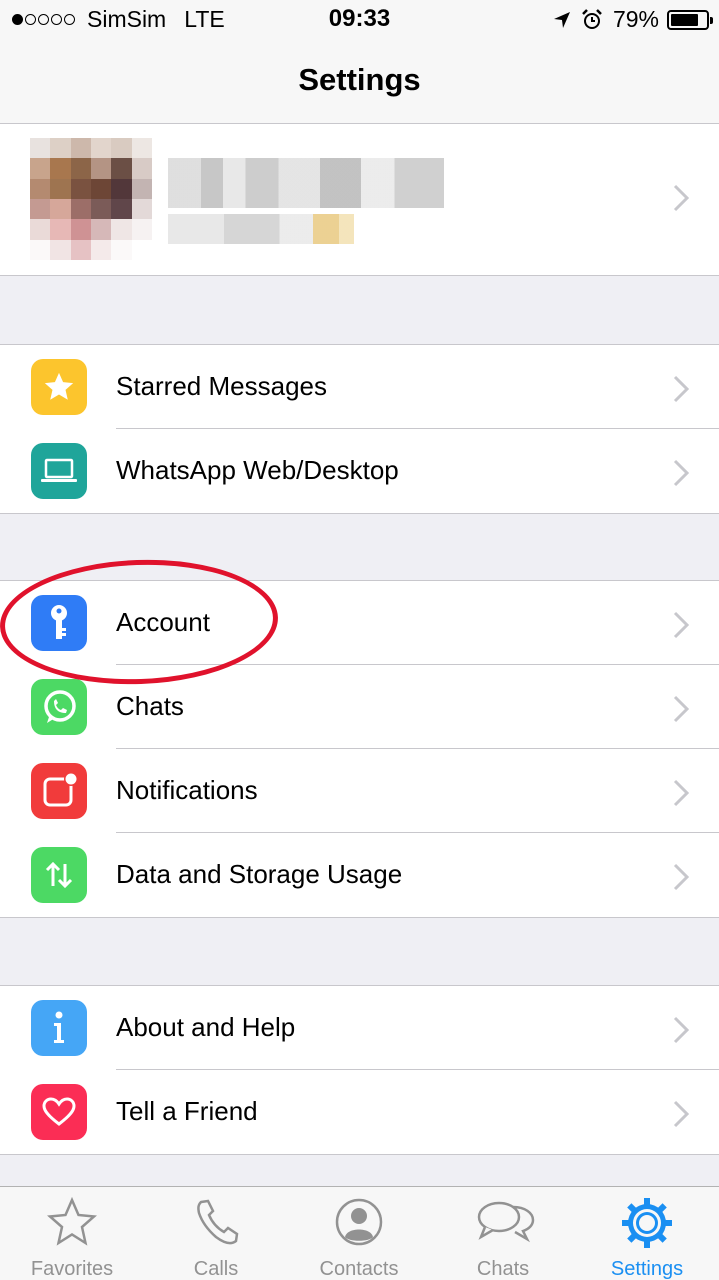  I want to click on settings-group-3: About and Help Tell a Friend, so click(359, 1070).